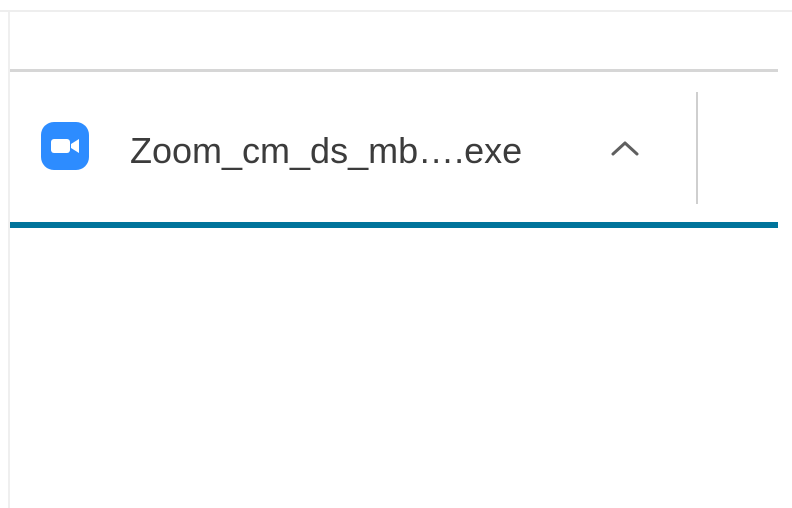 This screenshot has height=508, width=792. Describe the element at coordinates (396, 11) in the screenshot. I see `top-border` at that location.